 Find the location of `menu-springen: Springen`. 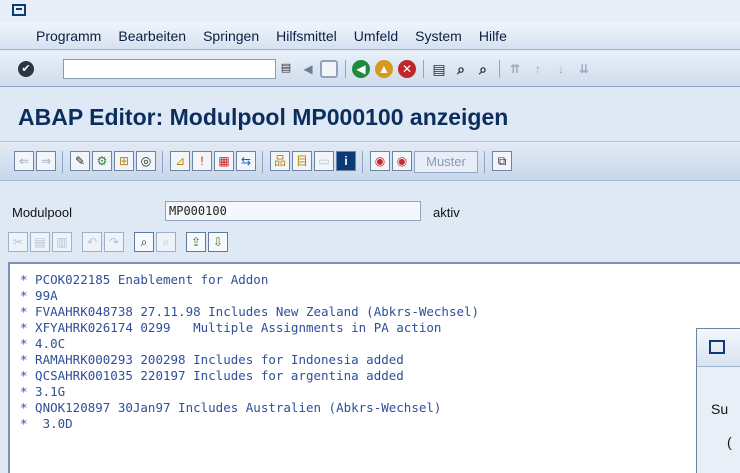

menu-springen: Springen is located at coordinates (231, 36).